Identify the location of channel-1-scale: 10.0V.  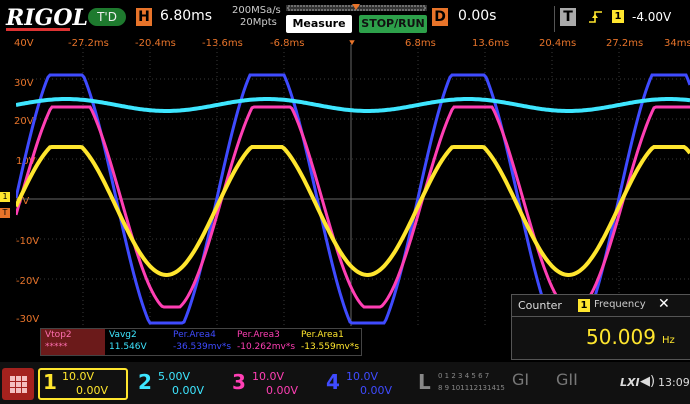
(78, 376).